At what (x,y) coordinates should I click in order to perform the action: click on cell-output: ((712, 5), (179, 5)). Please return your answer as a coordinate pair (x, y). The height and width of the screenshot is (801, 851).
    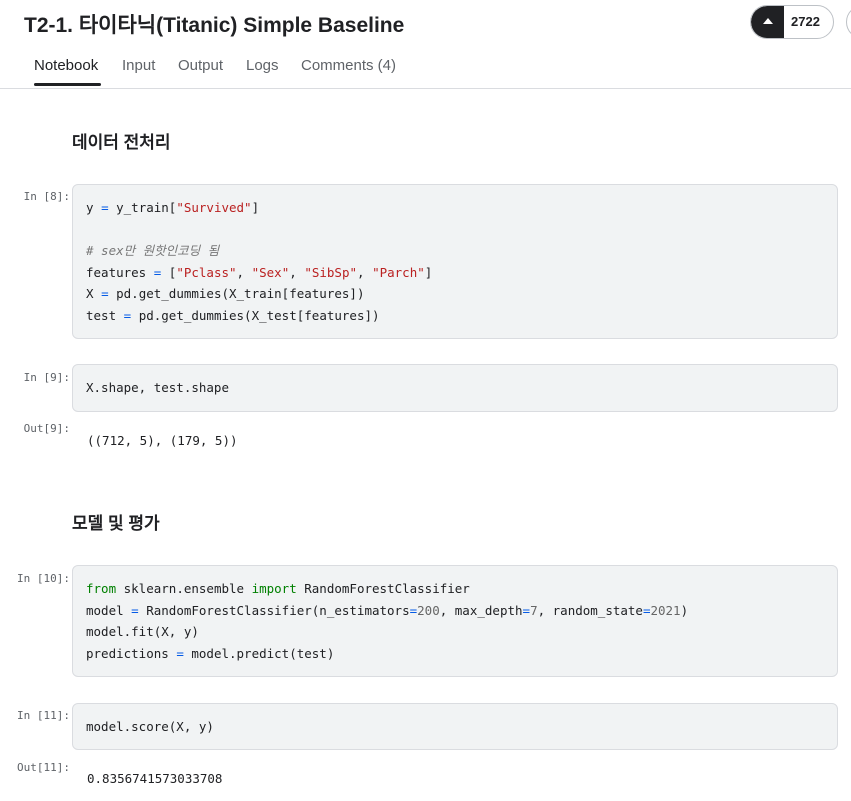
    Looking at the image, I should click on (162, 440).